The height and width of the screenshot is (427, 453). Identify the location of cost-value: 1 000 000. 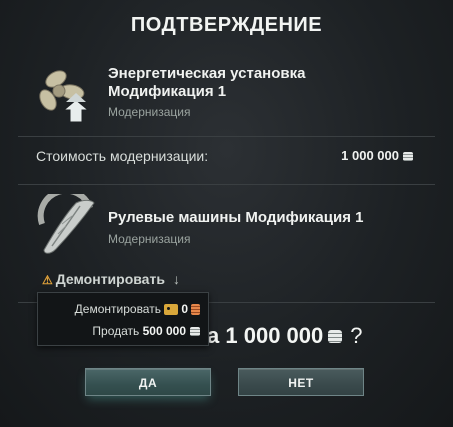
(377, 155).